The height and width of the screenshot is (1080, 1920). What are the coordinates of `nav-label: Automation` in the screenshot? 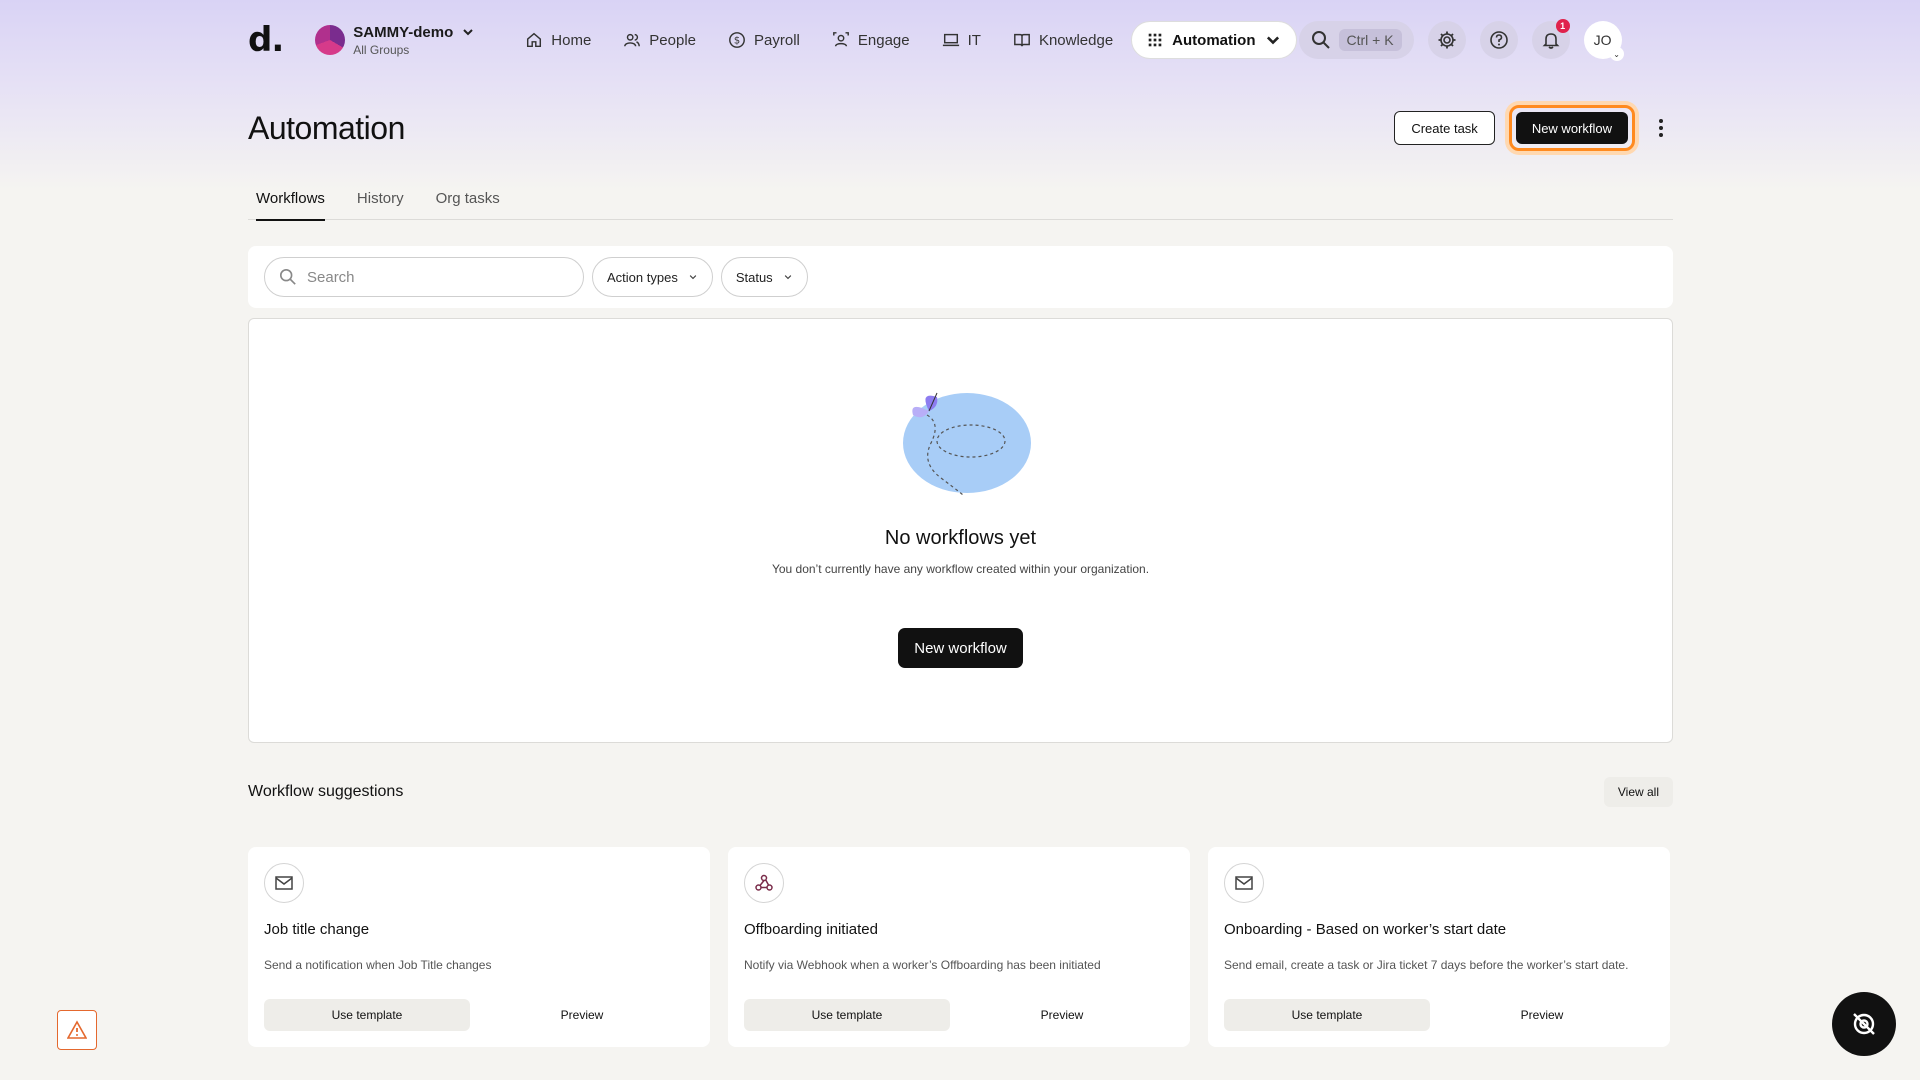 It's located at (1214, 40).